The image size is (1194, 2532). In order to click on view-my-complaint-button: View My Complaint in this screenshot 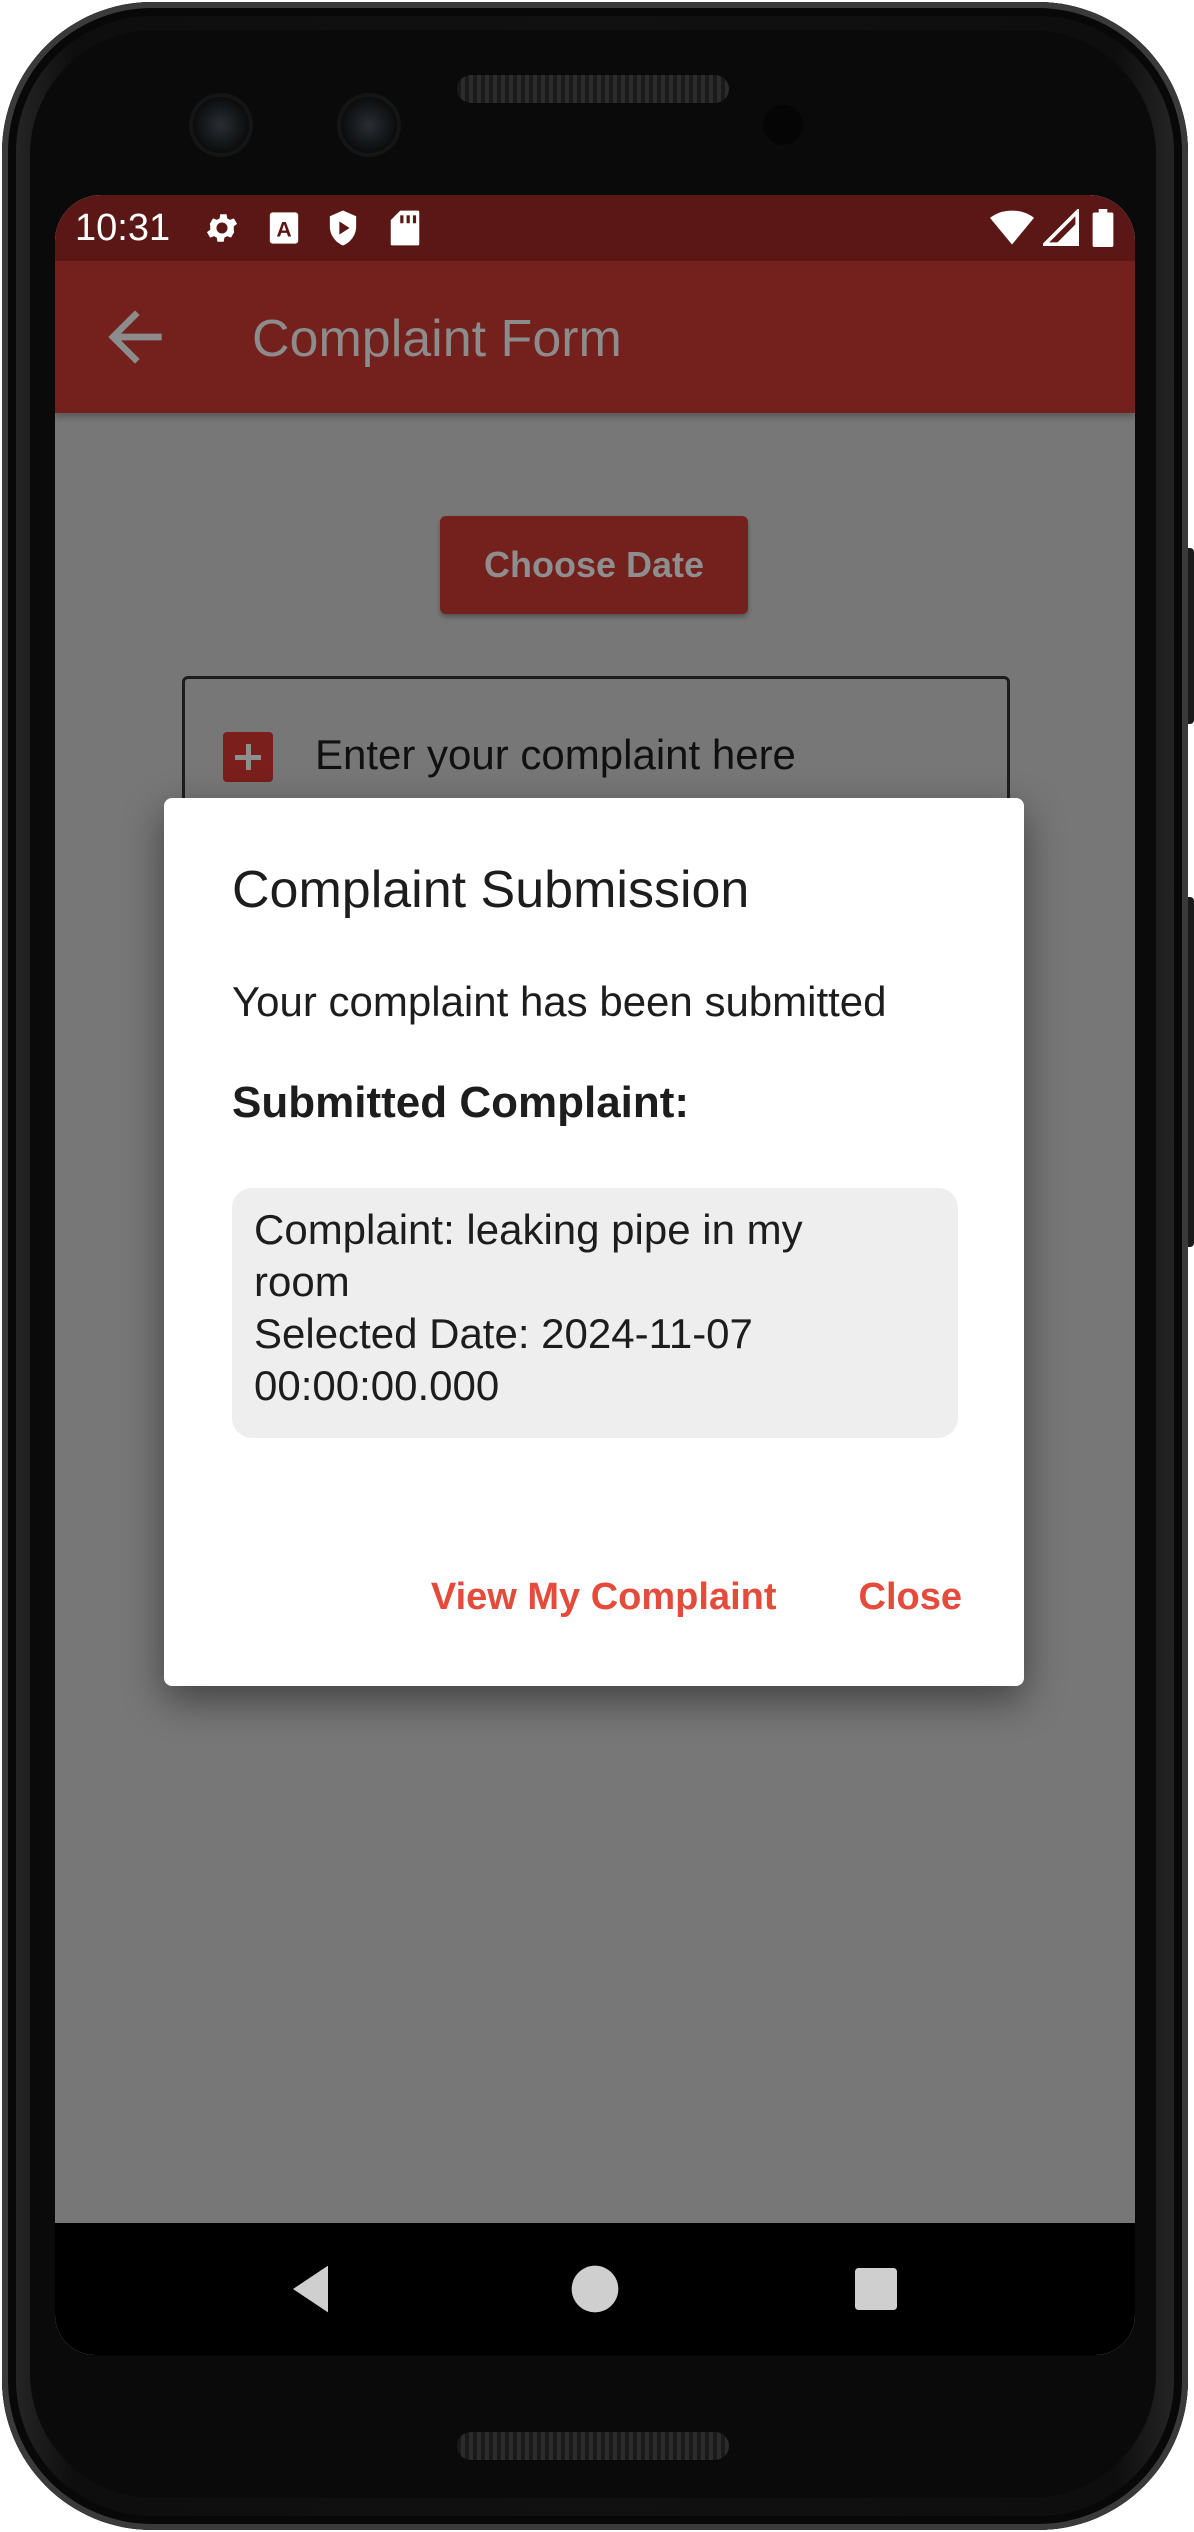, I will do `click(604, 1597)`.